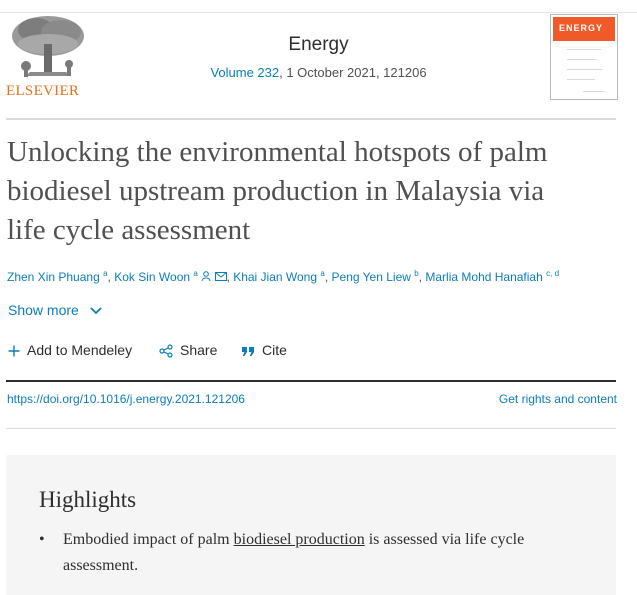  I want to click on journal-title: Energy, so click(318, 45).